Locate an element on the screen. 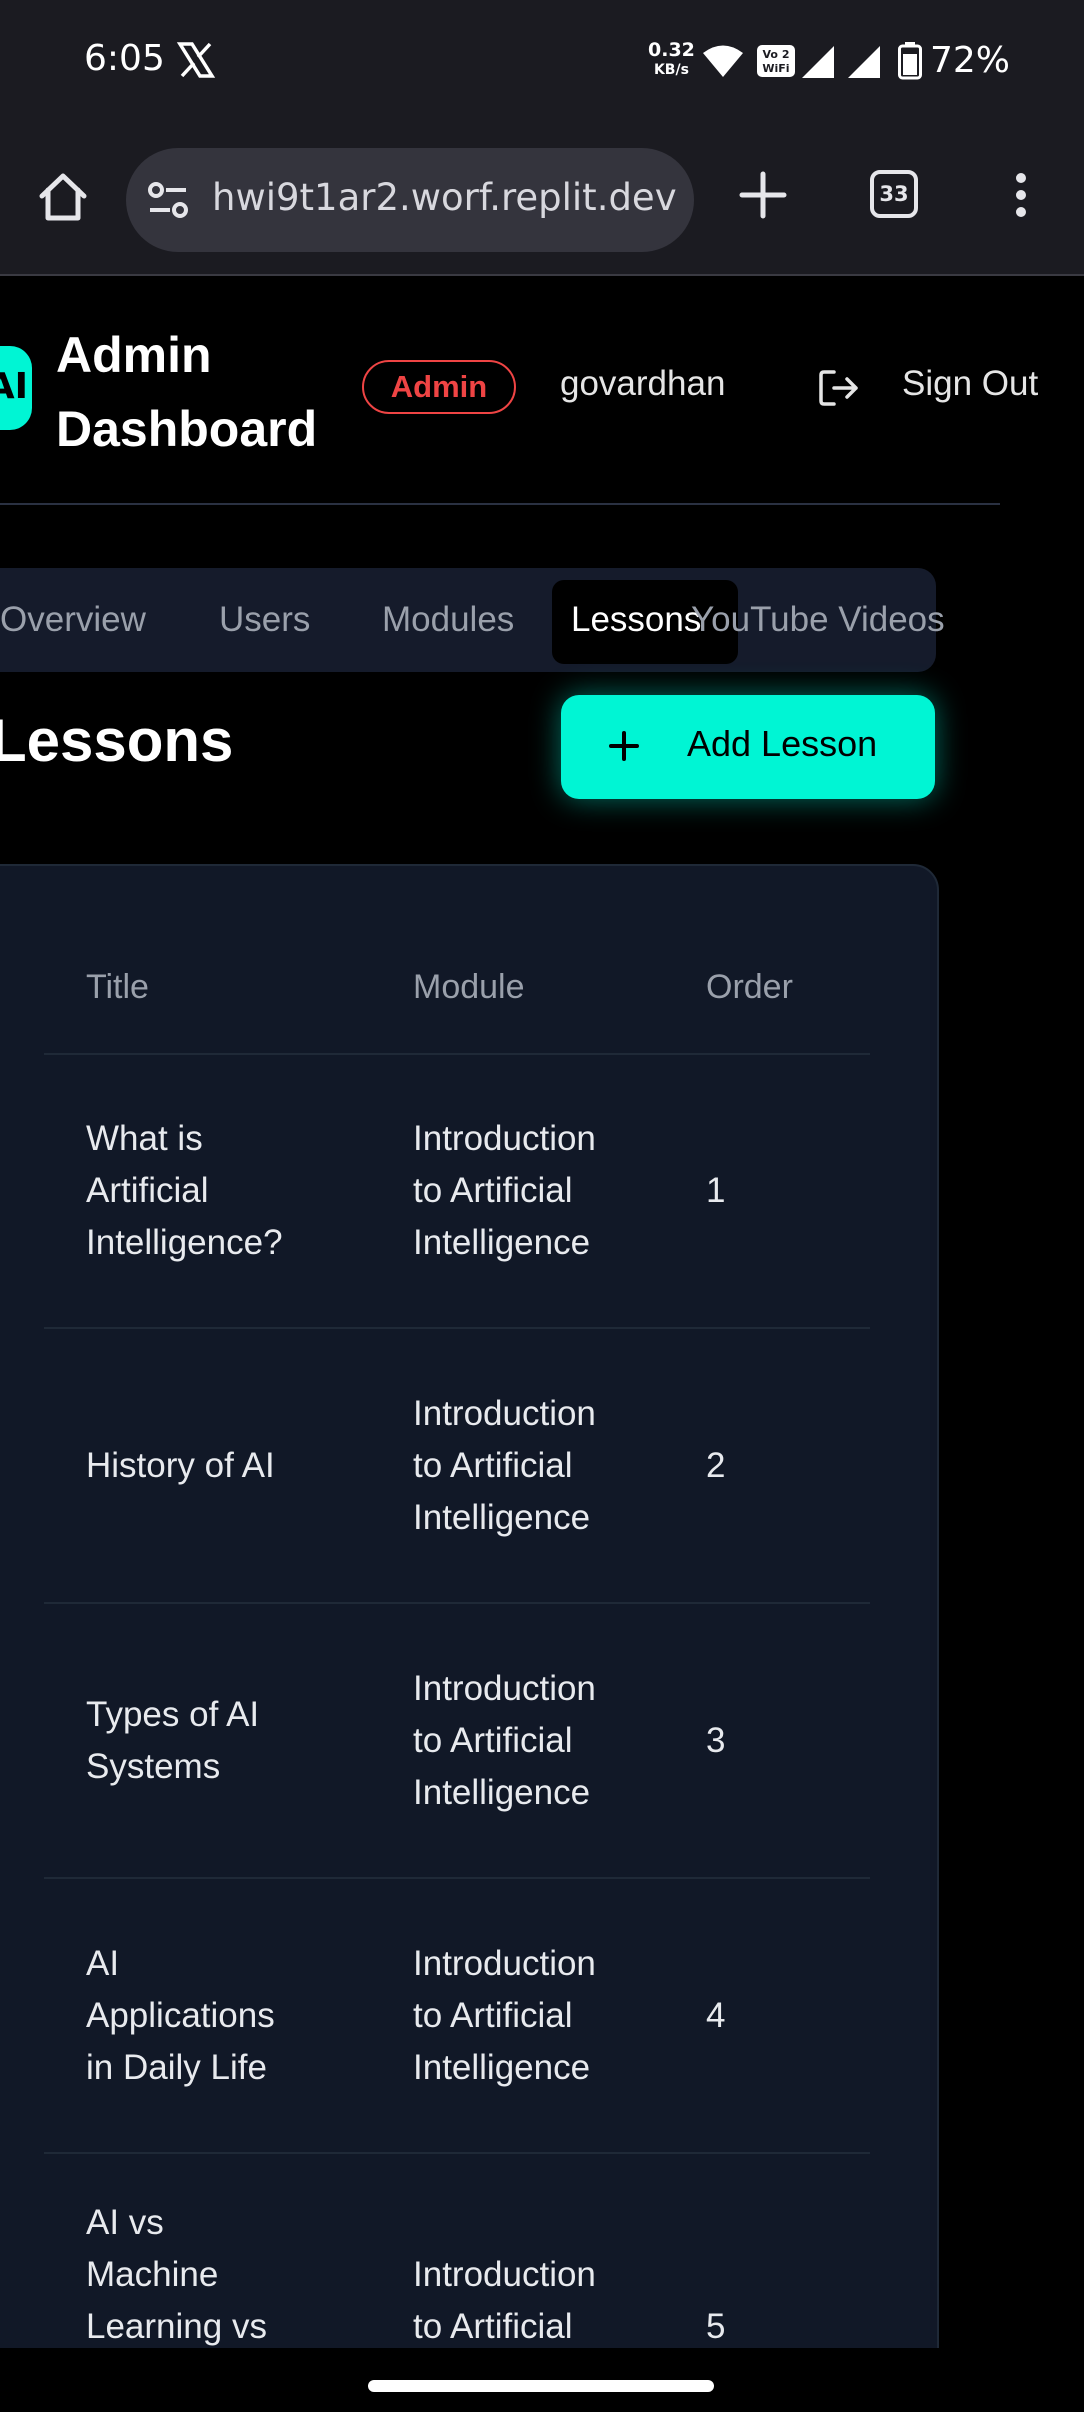 The width and height of the screenshot is (1084, 2412). net-speed-value: 0.32 is located at coordinates (671, 50).